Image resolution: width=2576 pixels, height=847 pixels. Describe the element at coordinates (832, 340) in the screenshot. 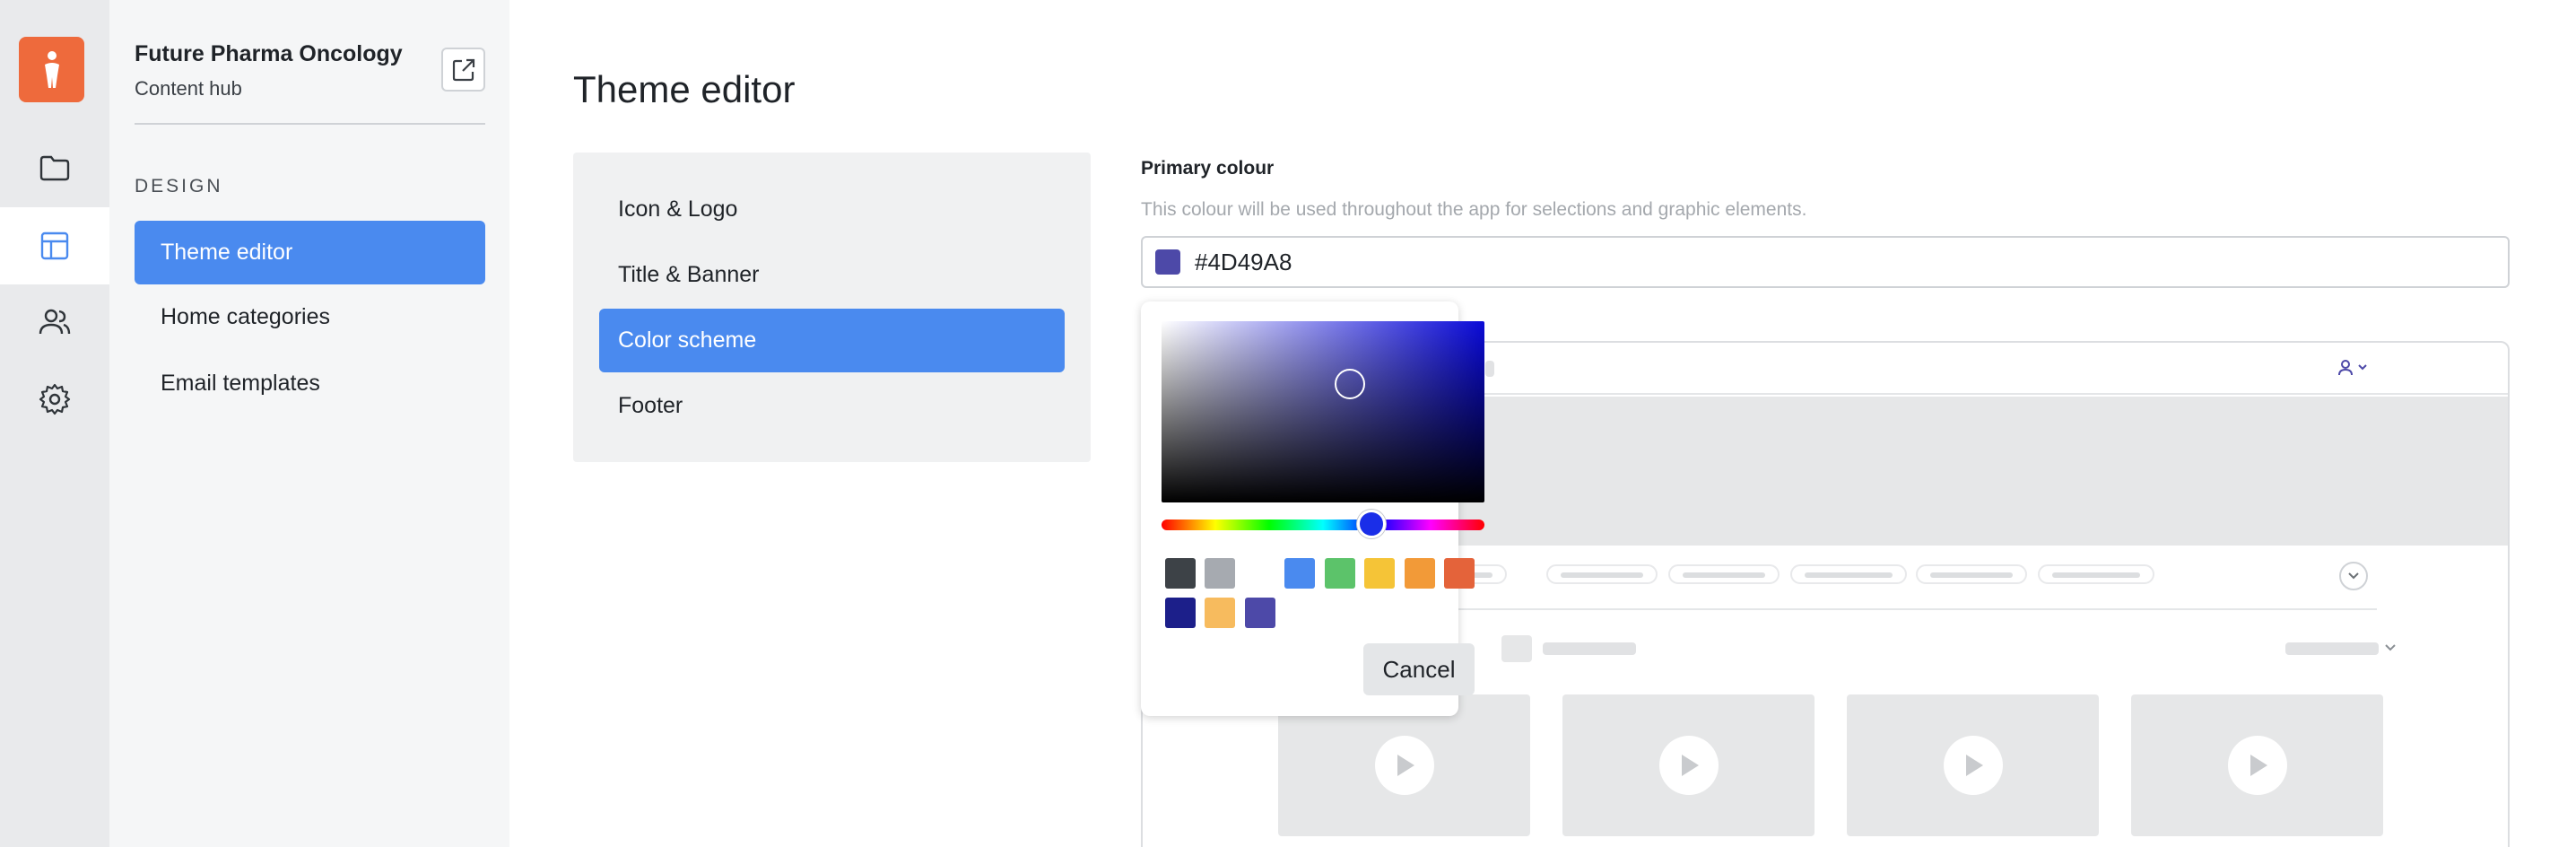

I see `tab-color-scheme: Color scheme` at that location.